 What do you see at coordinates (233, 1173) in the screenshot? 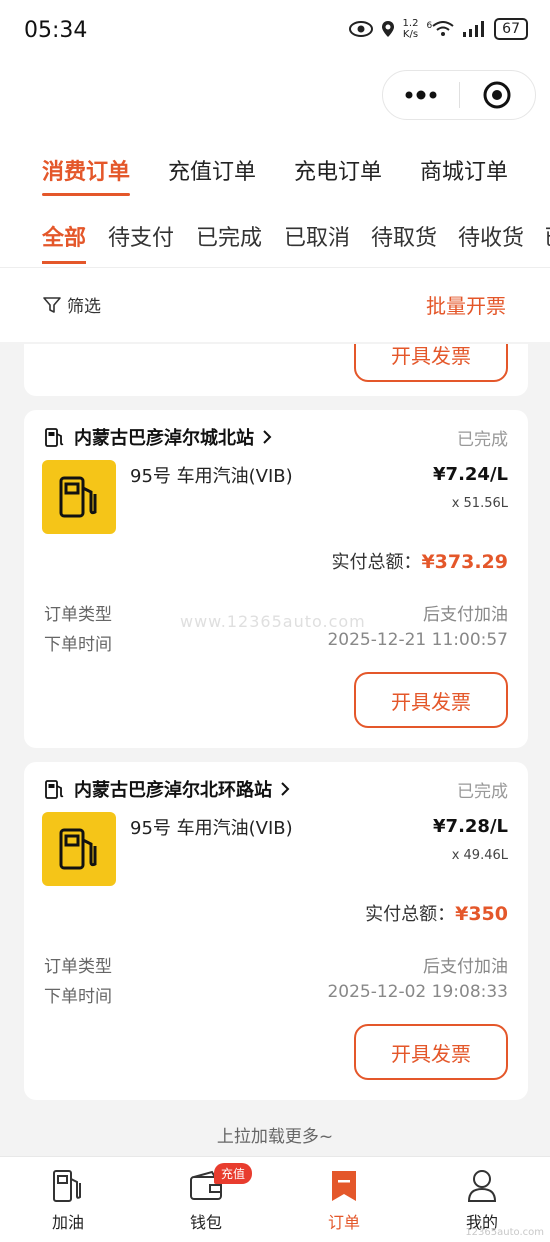
I see `recharge-badge: 充值` at bounding box center [233, 1173].